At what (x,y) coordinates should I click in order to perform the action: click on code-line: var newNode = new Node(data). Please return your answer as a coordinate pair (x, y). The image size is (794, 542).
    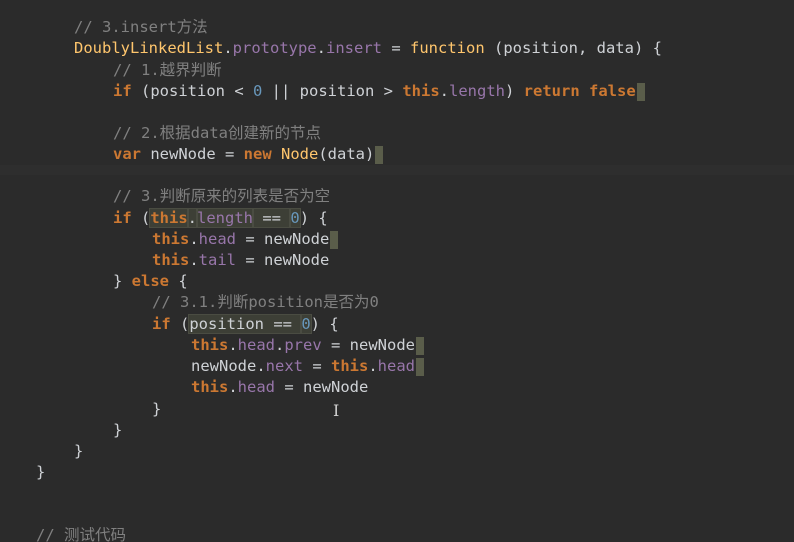
    Looking at the image, I should click on (248, 154).